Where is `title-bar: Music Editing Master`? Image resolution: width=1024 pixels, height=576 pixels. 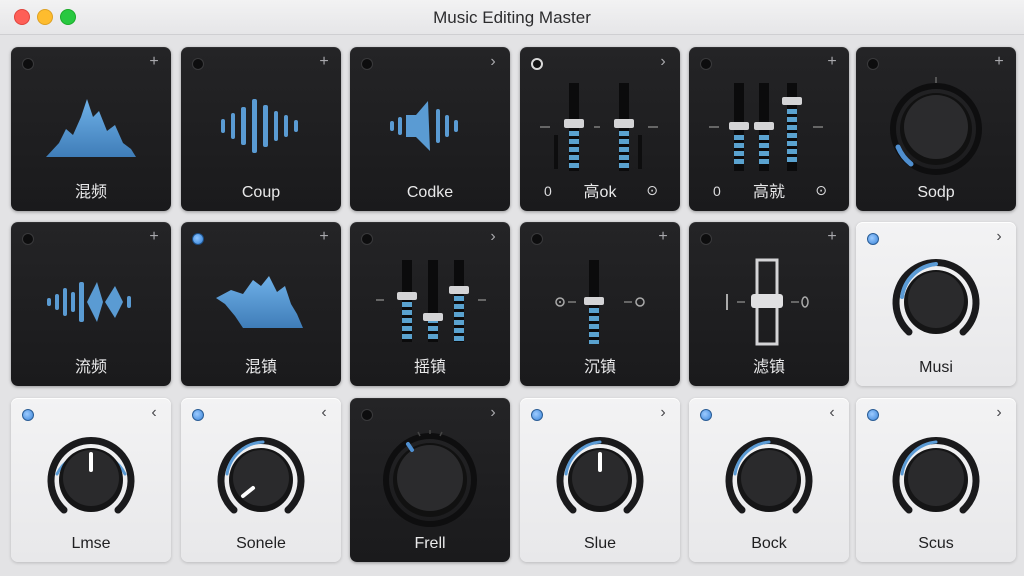
title-bar: Music Editing Master is located at coordinates (512, 17).